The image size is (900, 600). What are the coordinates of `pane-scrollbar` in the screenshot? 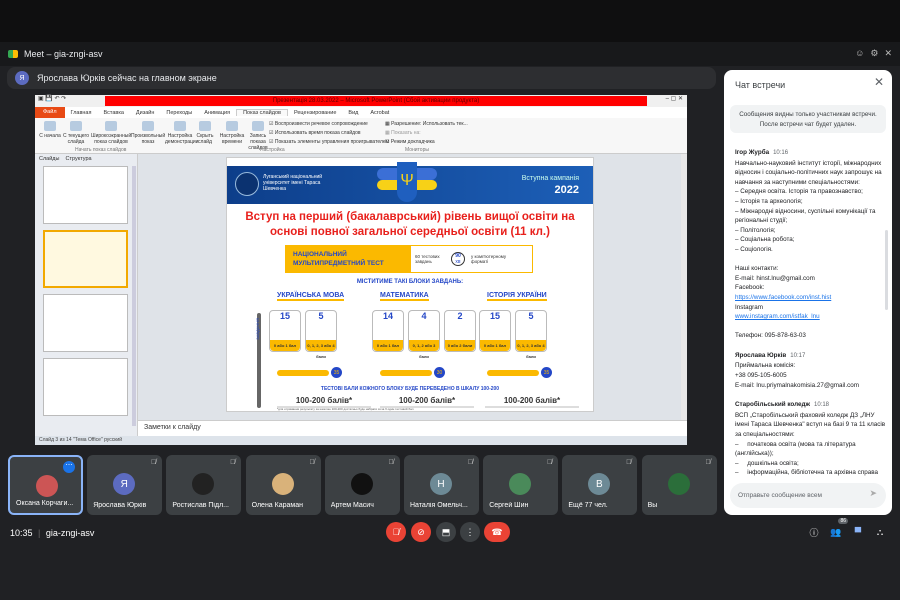 It's located at (134, 296).